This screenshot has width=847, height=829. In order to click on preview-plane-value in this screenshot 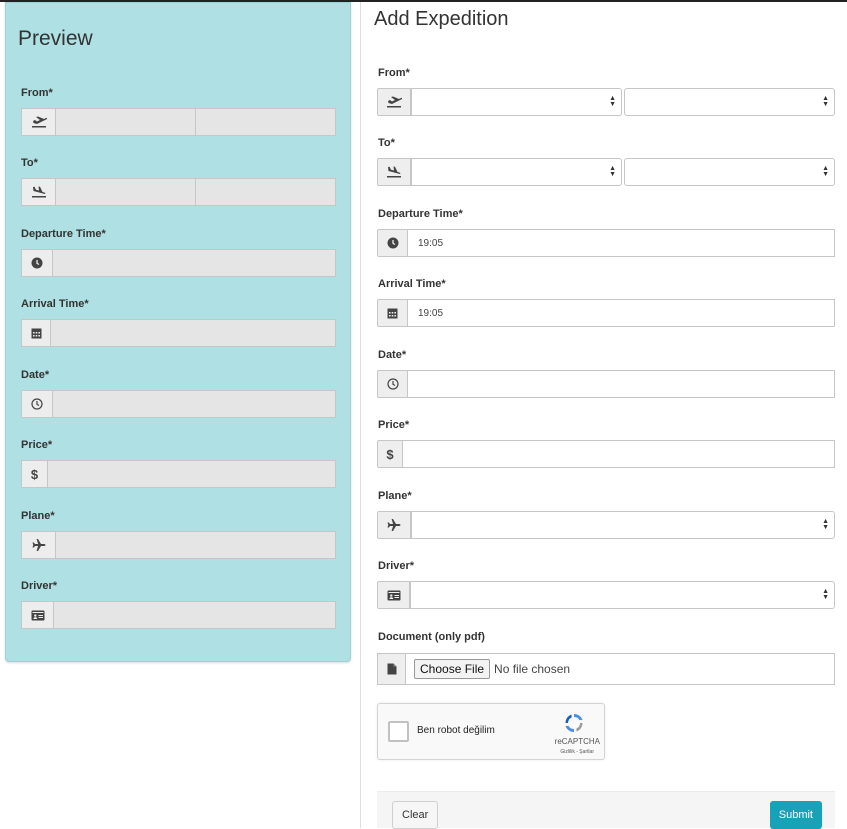, I will do `click(195, 545)`.